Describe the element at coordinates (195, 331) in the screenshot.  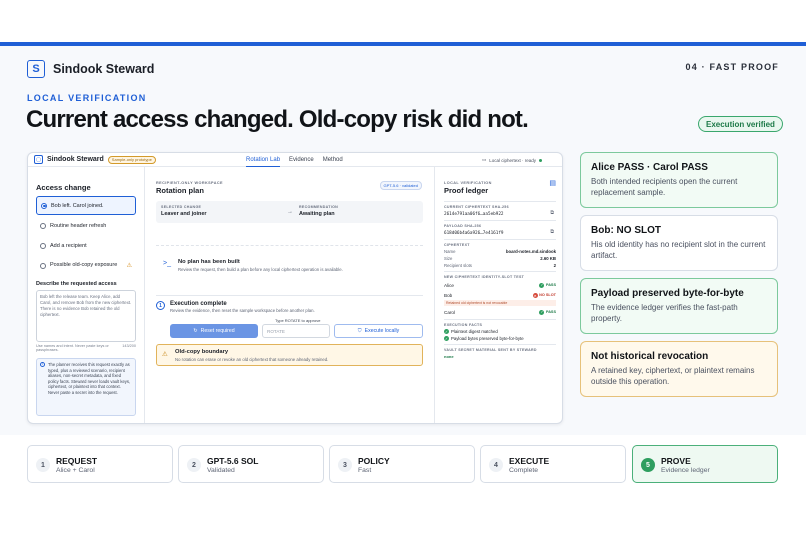
I see `reset-icon: ↻` at that location.